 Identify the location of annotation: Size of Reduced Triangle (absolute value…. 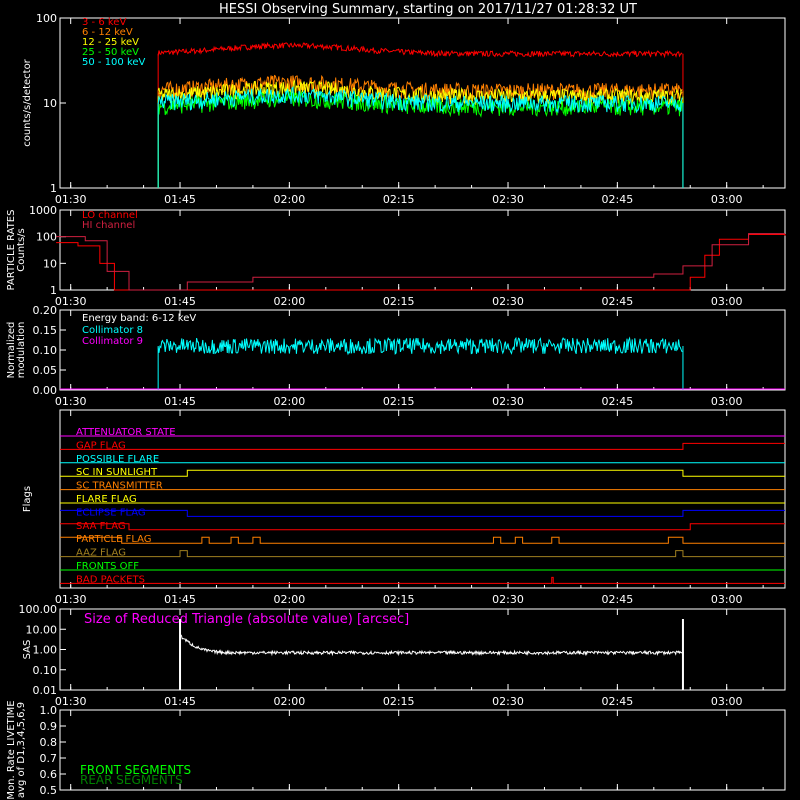
(246, 619).